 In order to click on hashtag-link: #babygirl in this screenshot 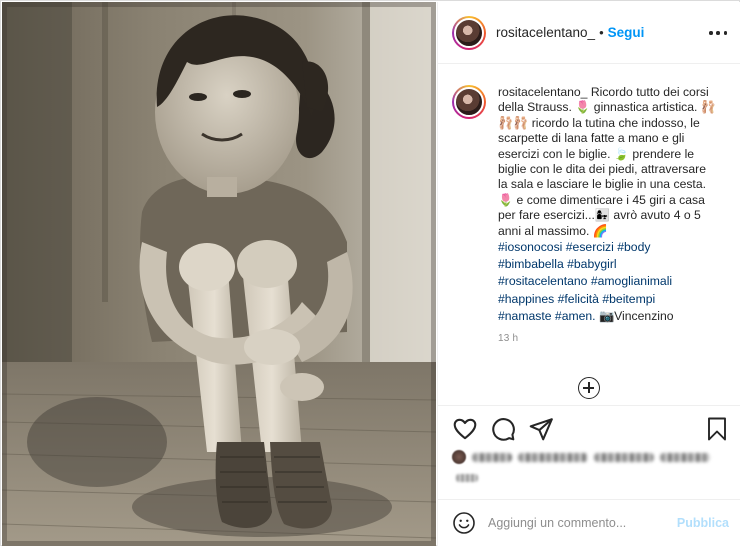, I will do `click(591, 264)`.